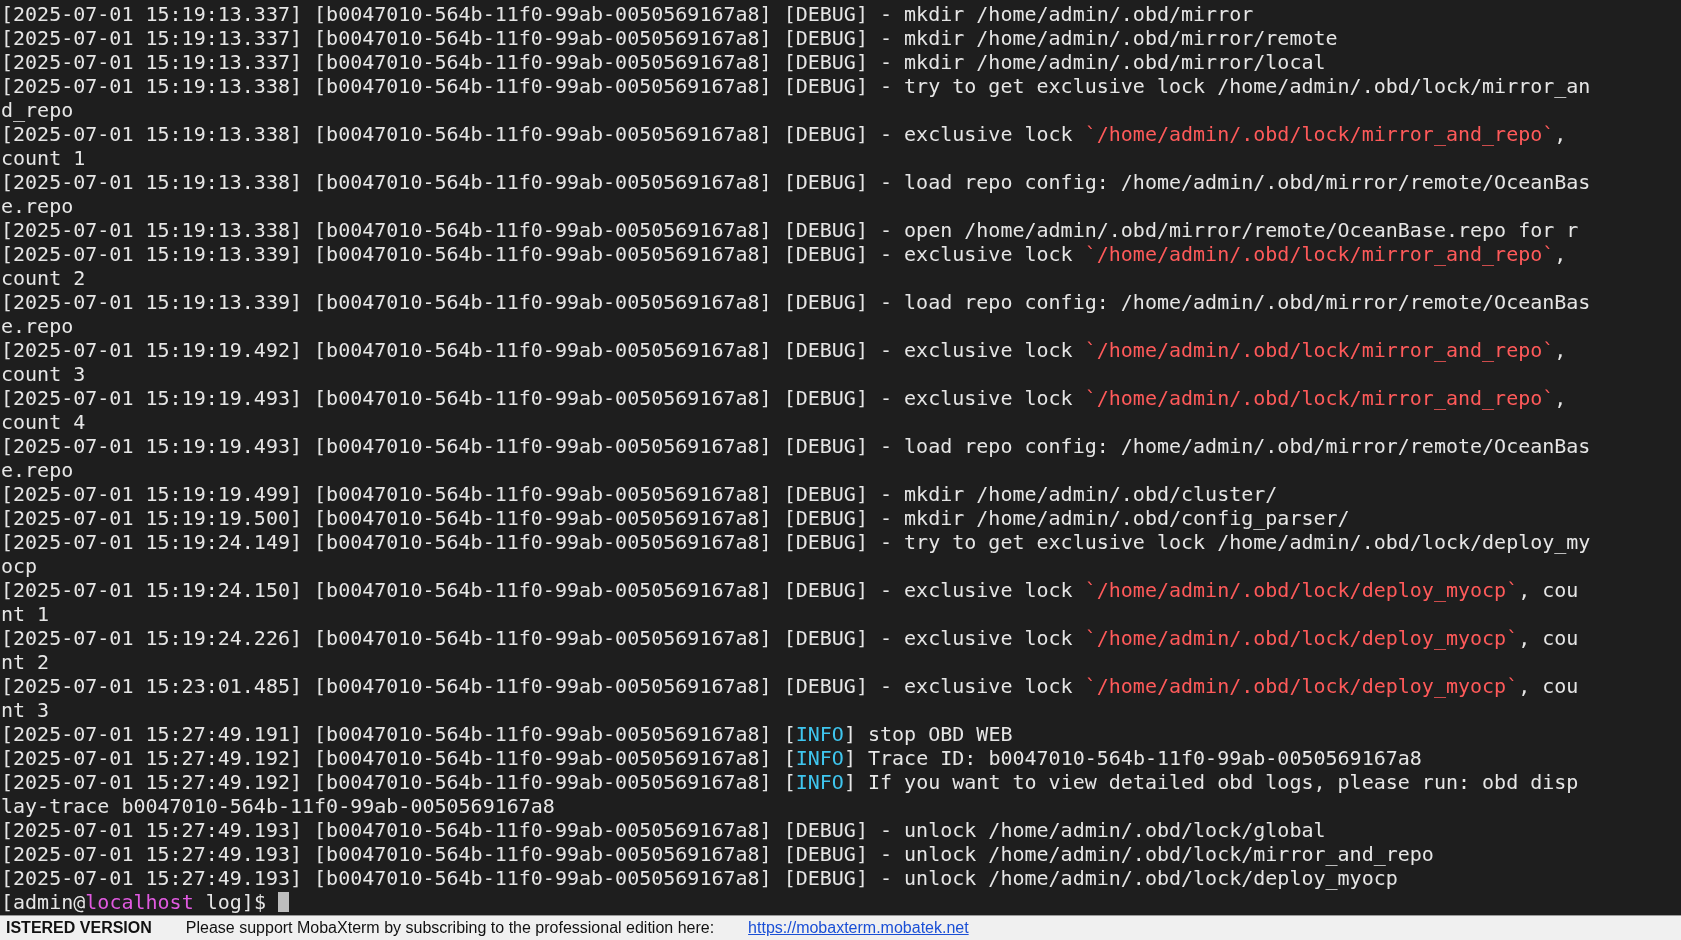  Describe the element at coordinates (664, 62) in the screenshot. I see `log-line: [2025-07-01 15:19:13.337] [b0047010-564b-11f0-99ab-0050569167a8] [DEBUG] - mkdir /home/admin/.obd/mirror/local` at that location.